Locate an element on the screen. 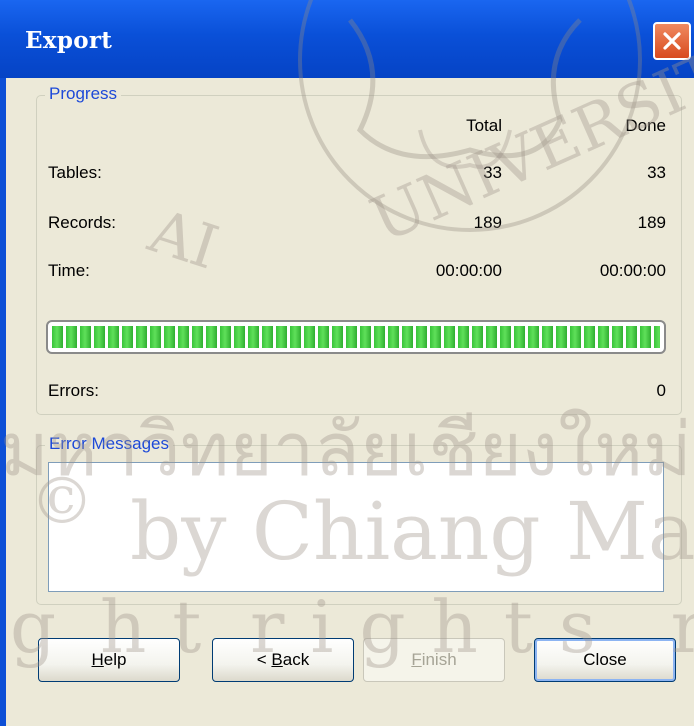 The width and height of the screenshot is (694, 726). time-total: 00:00:00 is located at coordinates (468, 270).